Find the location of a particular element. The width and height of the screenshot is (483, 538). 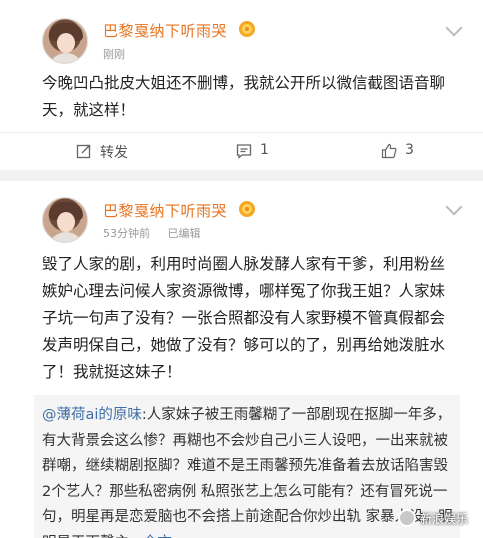

comment-icon is located at coordinates (244, 151).